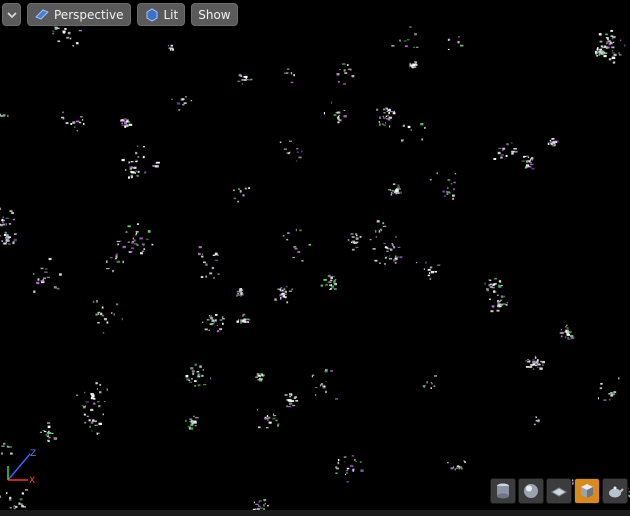  Describe the element at coordinates (559, 491) in the screenshot. I see `plane-view-button` at that location.